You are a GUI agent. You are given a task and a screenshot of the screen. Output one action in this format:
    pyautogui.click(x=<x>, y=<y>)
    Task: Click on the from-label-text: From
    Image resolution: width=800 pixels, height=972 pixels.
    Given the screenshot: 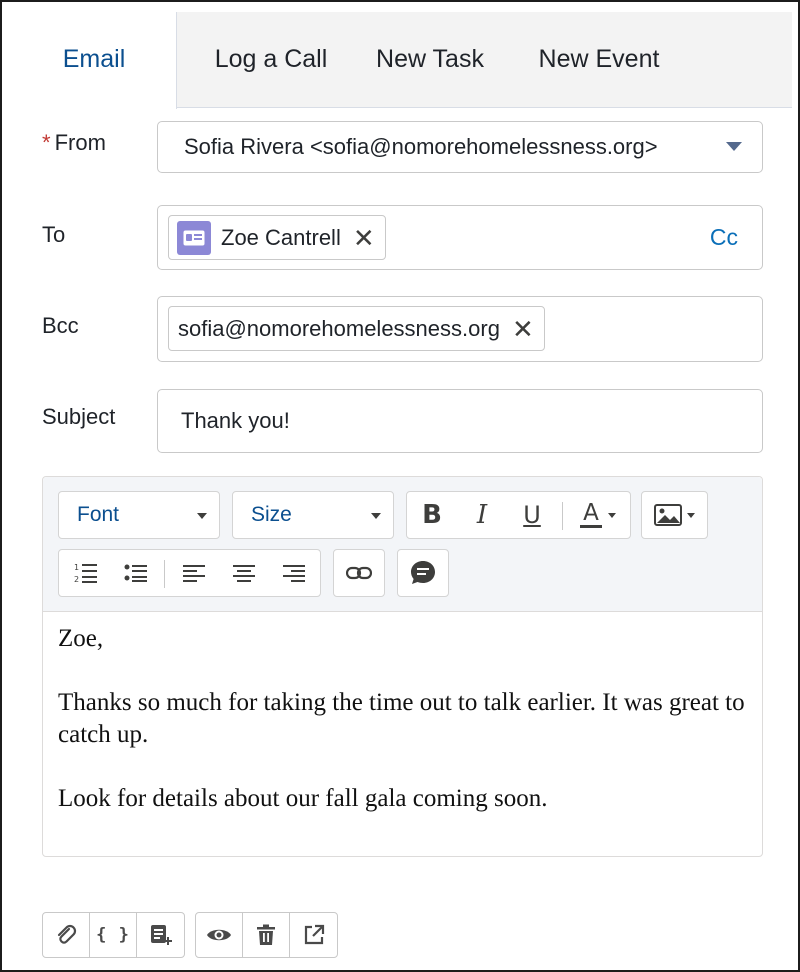 What is the action you would take?
    pyautogui.click(x=80, y=142)
    